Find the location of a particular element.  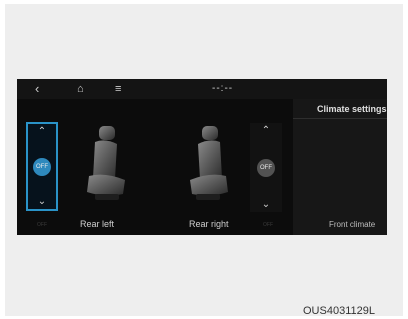

rear-right-seat-control: ⌃ OFF ⌄ is located at coordinates (266, 167).